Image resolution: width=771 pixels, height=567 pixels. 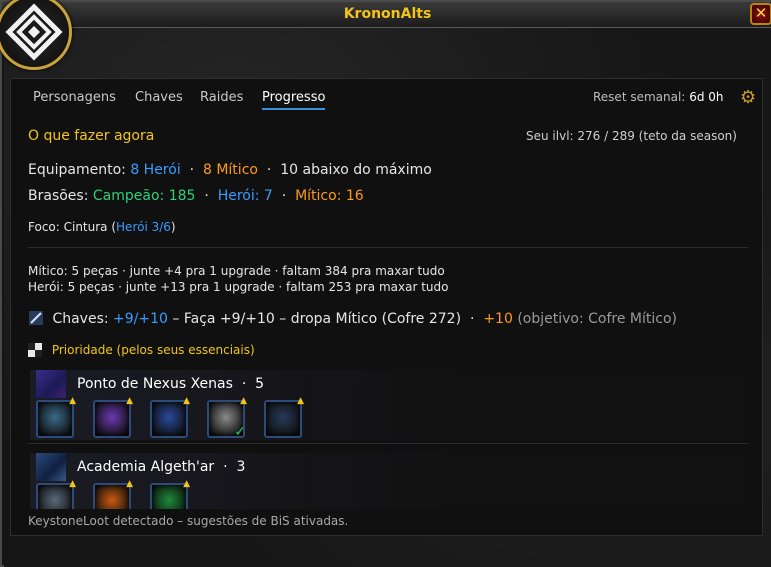 I want to click on priority-label: Prioridade (pelos seus essenciais), so click(x=153, y=350).